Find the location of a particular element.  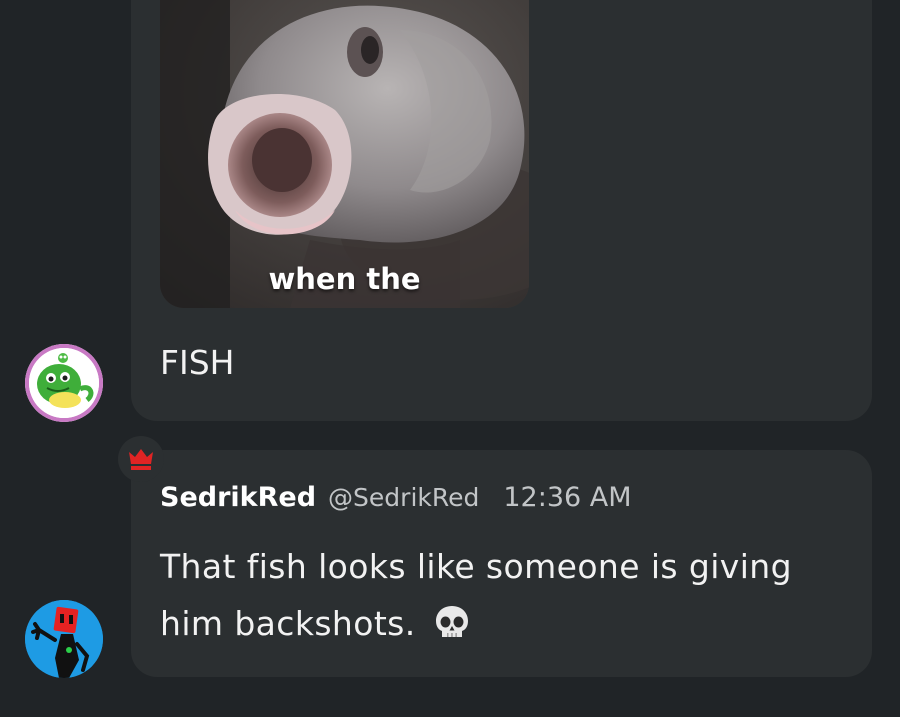

gif-caption: when the is located at coordinates (344, 279).